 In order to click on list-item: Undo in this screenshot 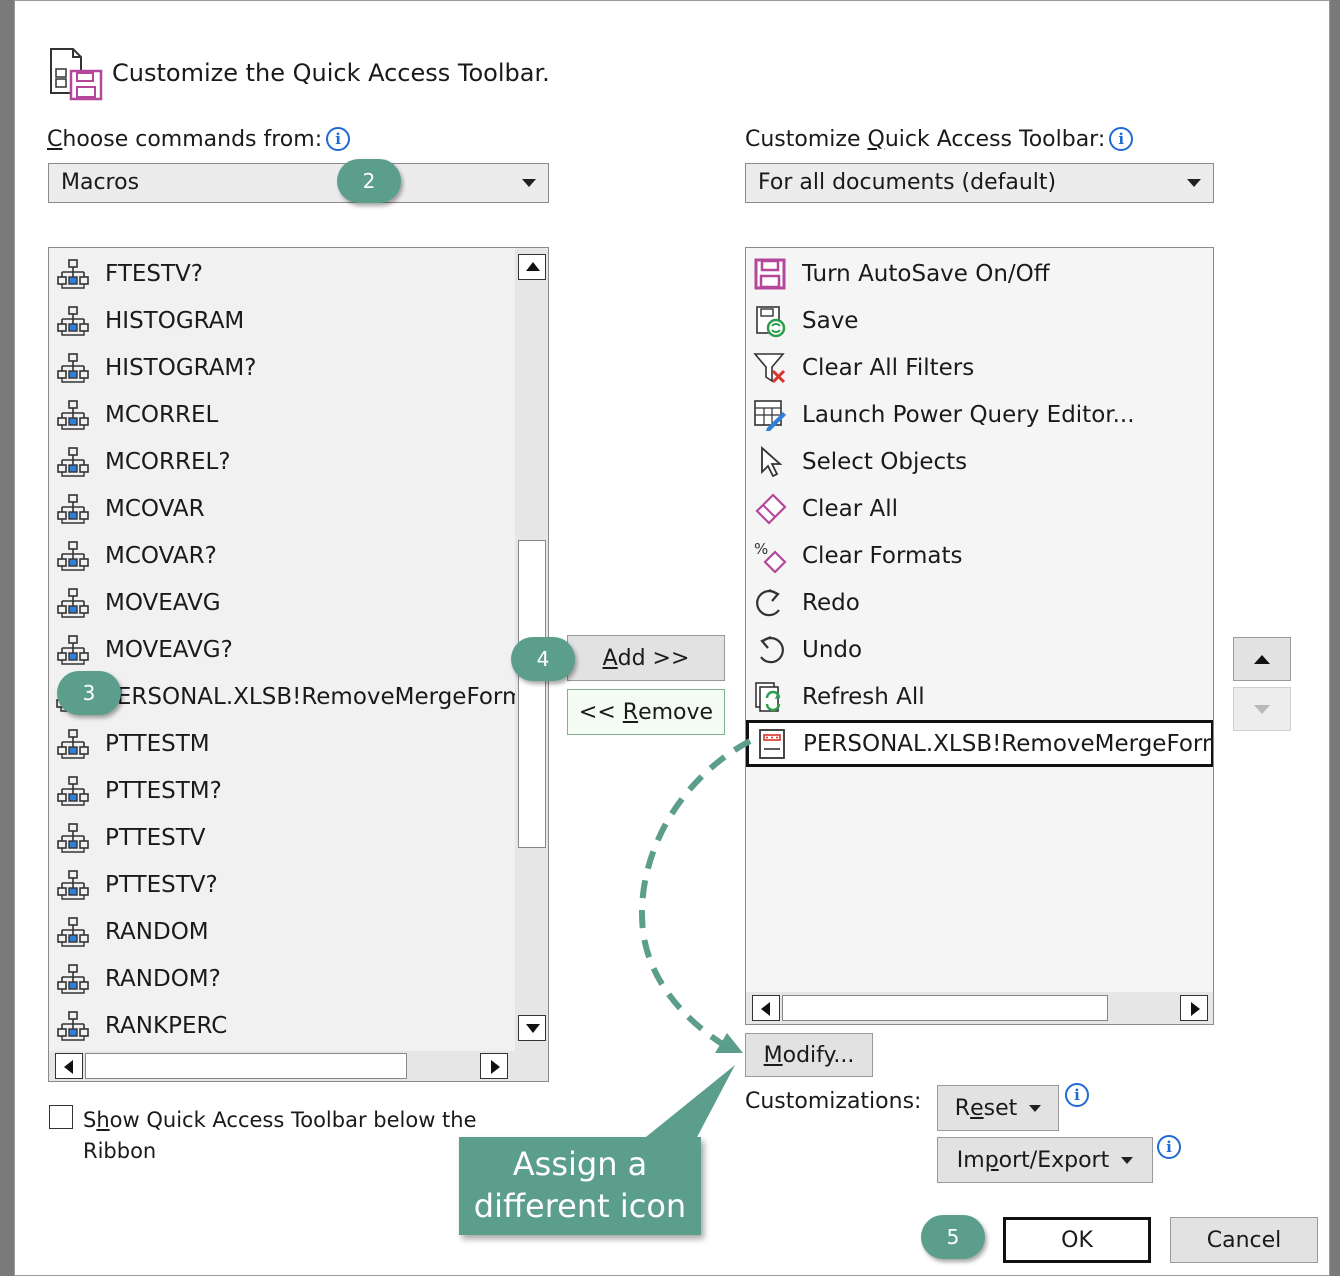, I will do `click(979, 649)`.